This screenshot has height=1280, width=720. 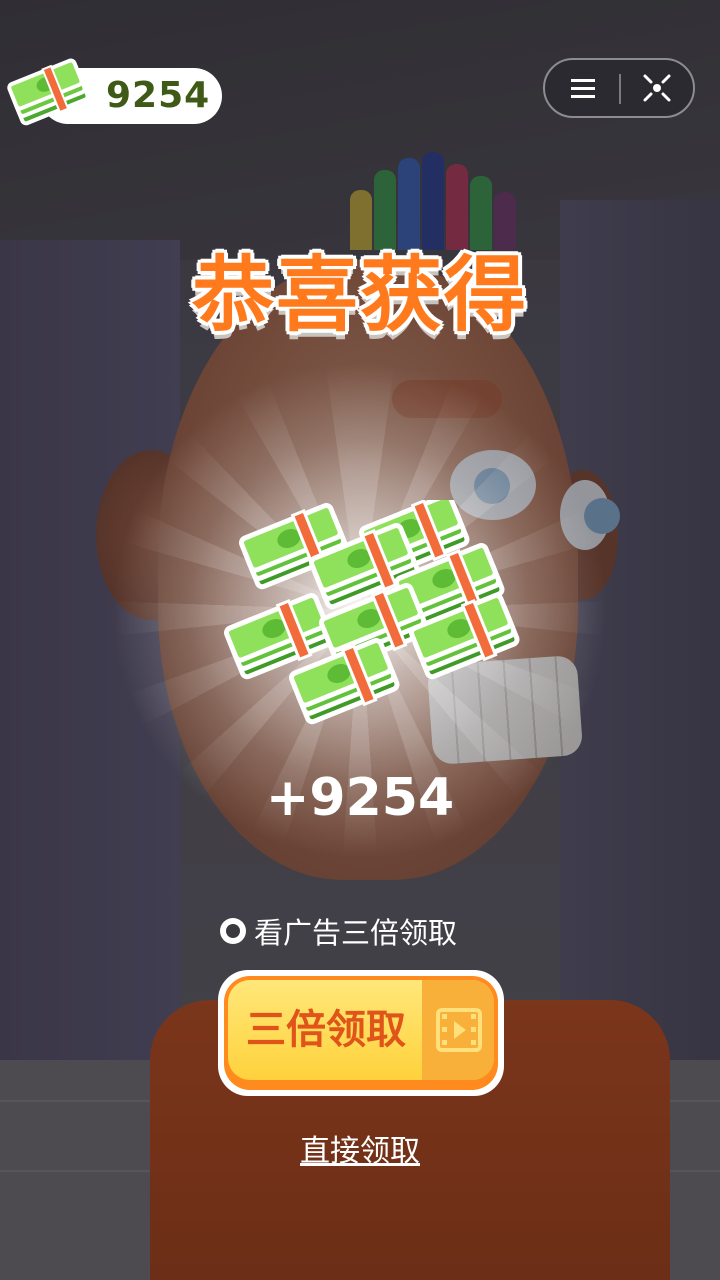 I want to click on watch-ad-triple-option: 看广告三倍领取, so click(x=338, y=931).